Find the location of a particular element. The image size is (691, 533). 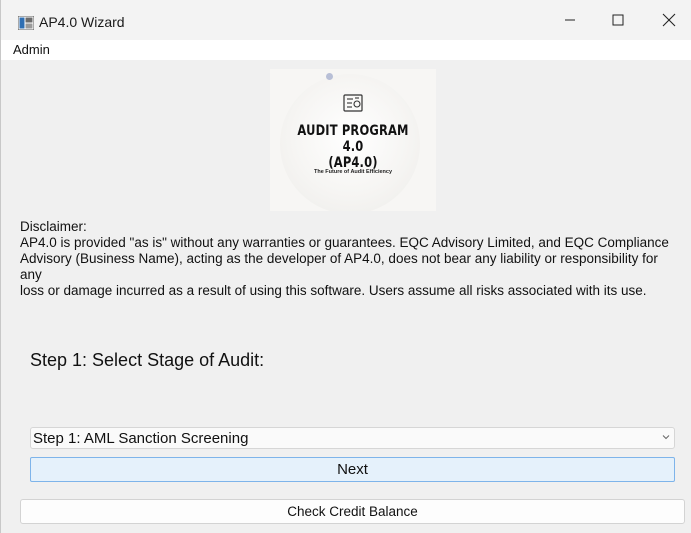

close-icon is located at coordinates (669, 20).